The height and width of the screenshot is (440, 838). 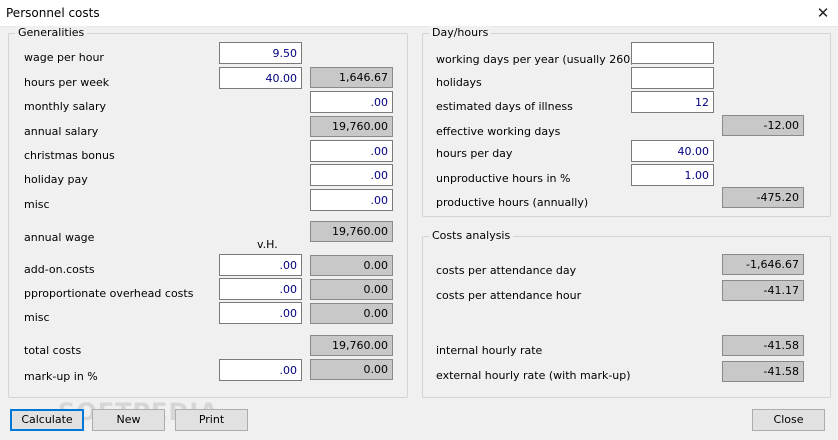 I want to click on print-button: Print, so click(x=211, y=420).